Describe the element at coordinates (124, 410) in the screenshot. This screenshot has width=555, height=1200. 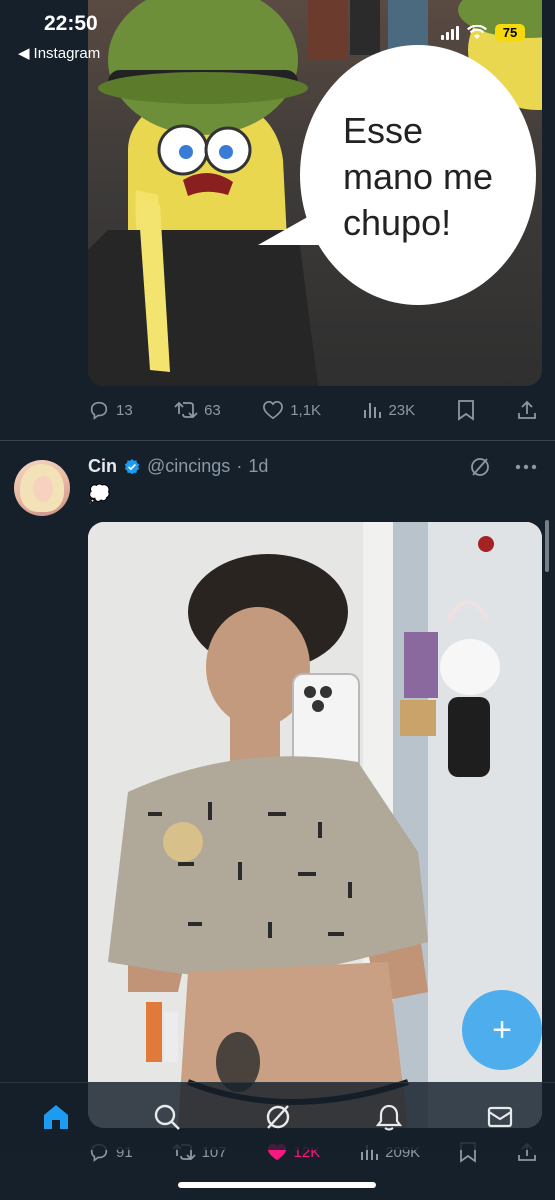
I see `reply-count: 13` at that location.